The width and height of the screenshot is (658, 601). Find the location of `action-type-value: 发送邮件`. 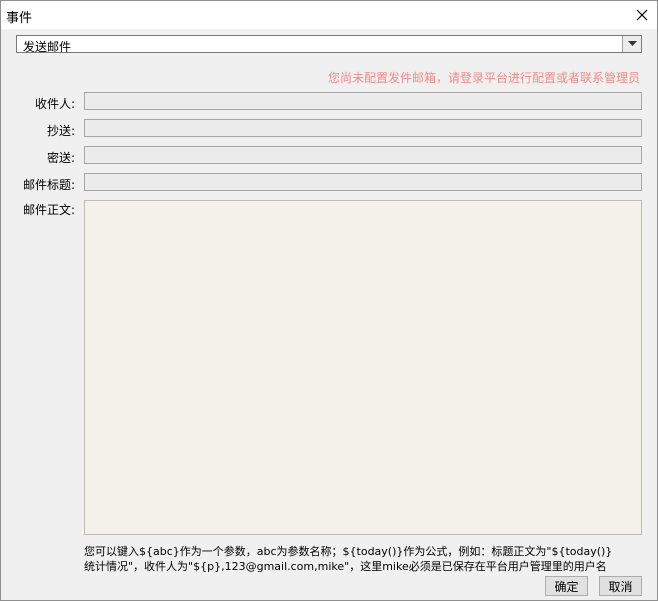

action-type-value: 发送邮件 is located at coordinates (47, 47).